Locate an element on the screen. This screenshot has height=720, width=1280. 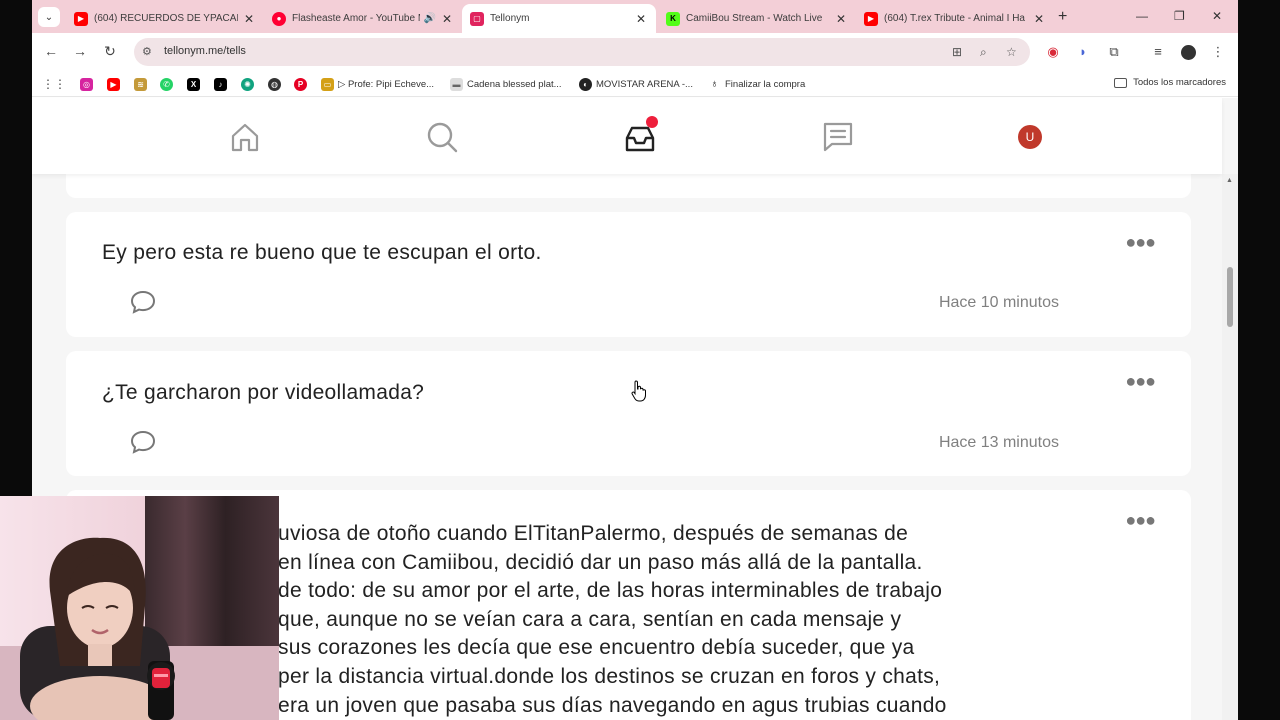
bookmark-instagram: ◎ is located at coordinates (86, 84).